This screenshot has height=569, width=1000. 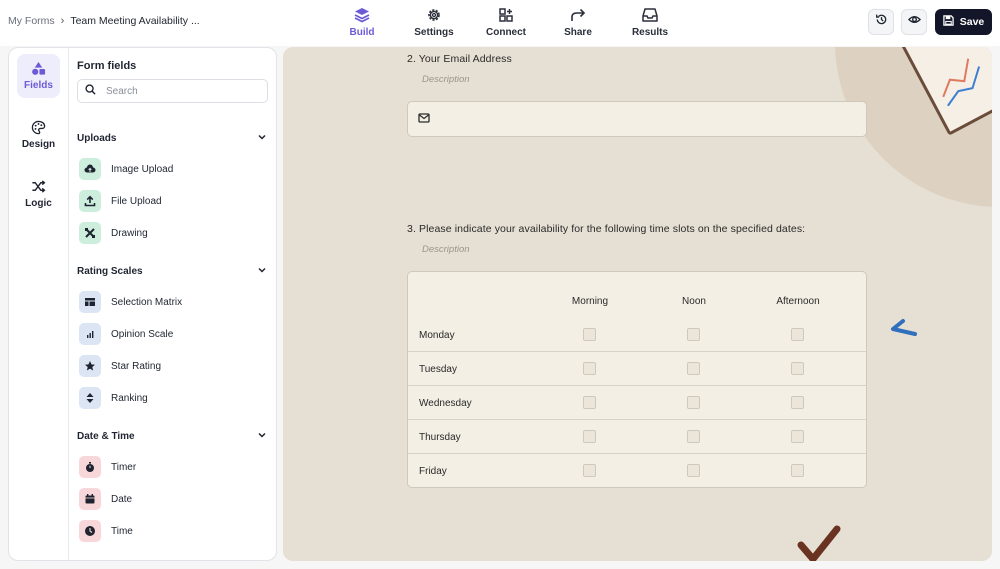 I want to click on search-input, so click(x=181, y=91).